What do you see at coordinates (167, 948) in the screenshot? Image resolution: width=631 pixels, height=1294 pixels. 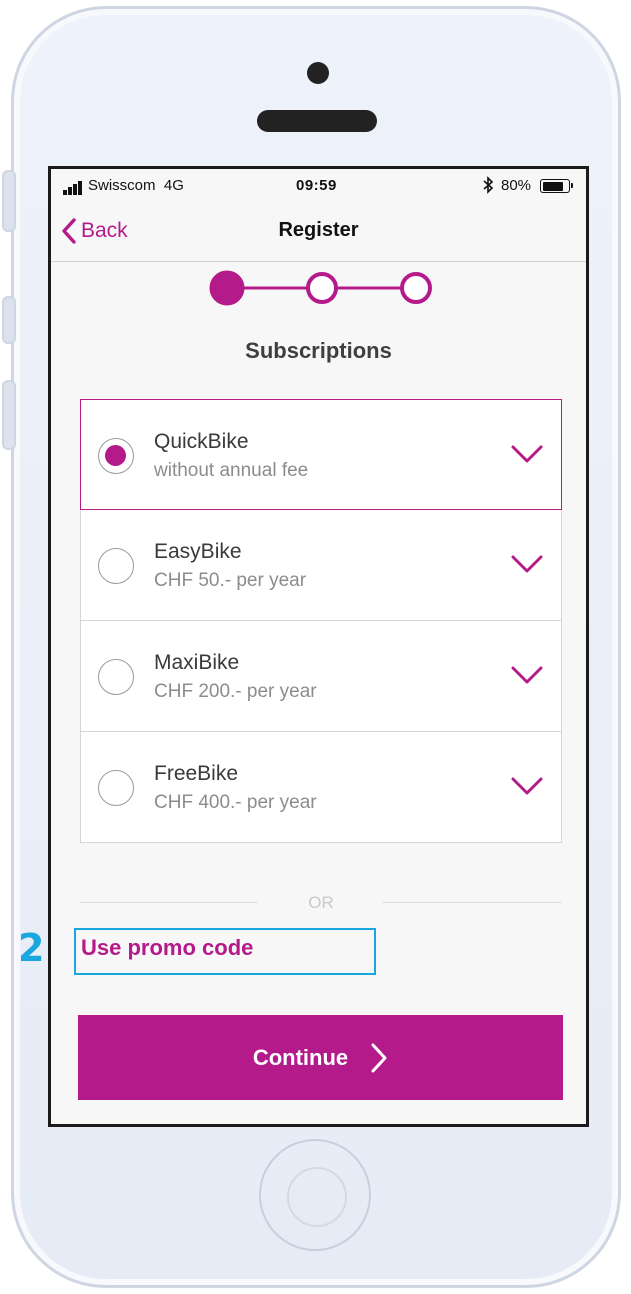 I see `promo-code-link: Use promo code` at bounding box center [167, 948].